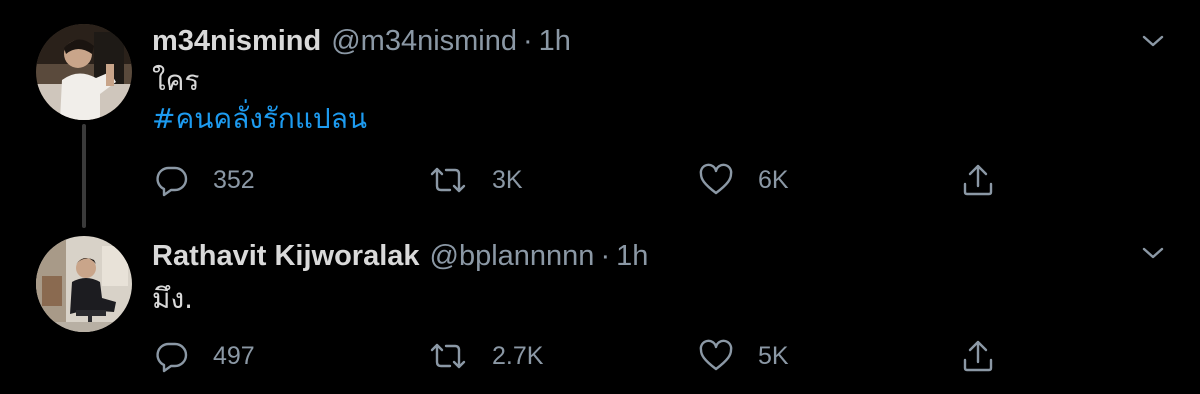  Describe the element at coordinates (773, 179) in the screenshot. I see `like-count: 6K` at that location.